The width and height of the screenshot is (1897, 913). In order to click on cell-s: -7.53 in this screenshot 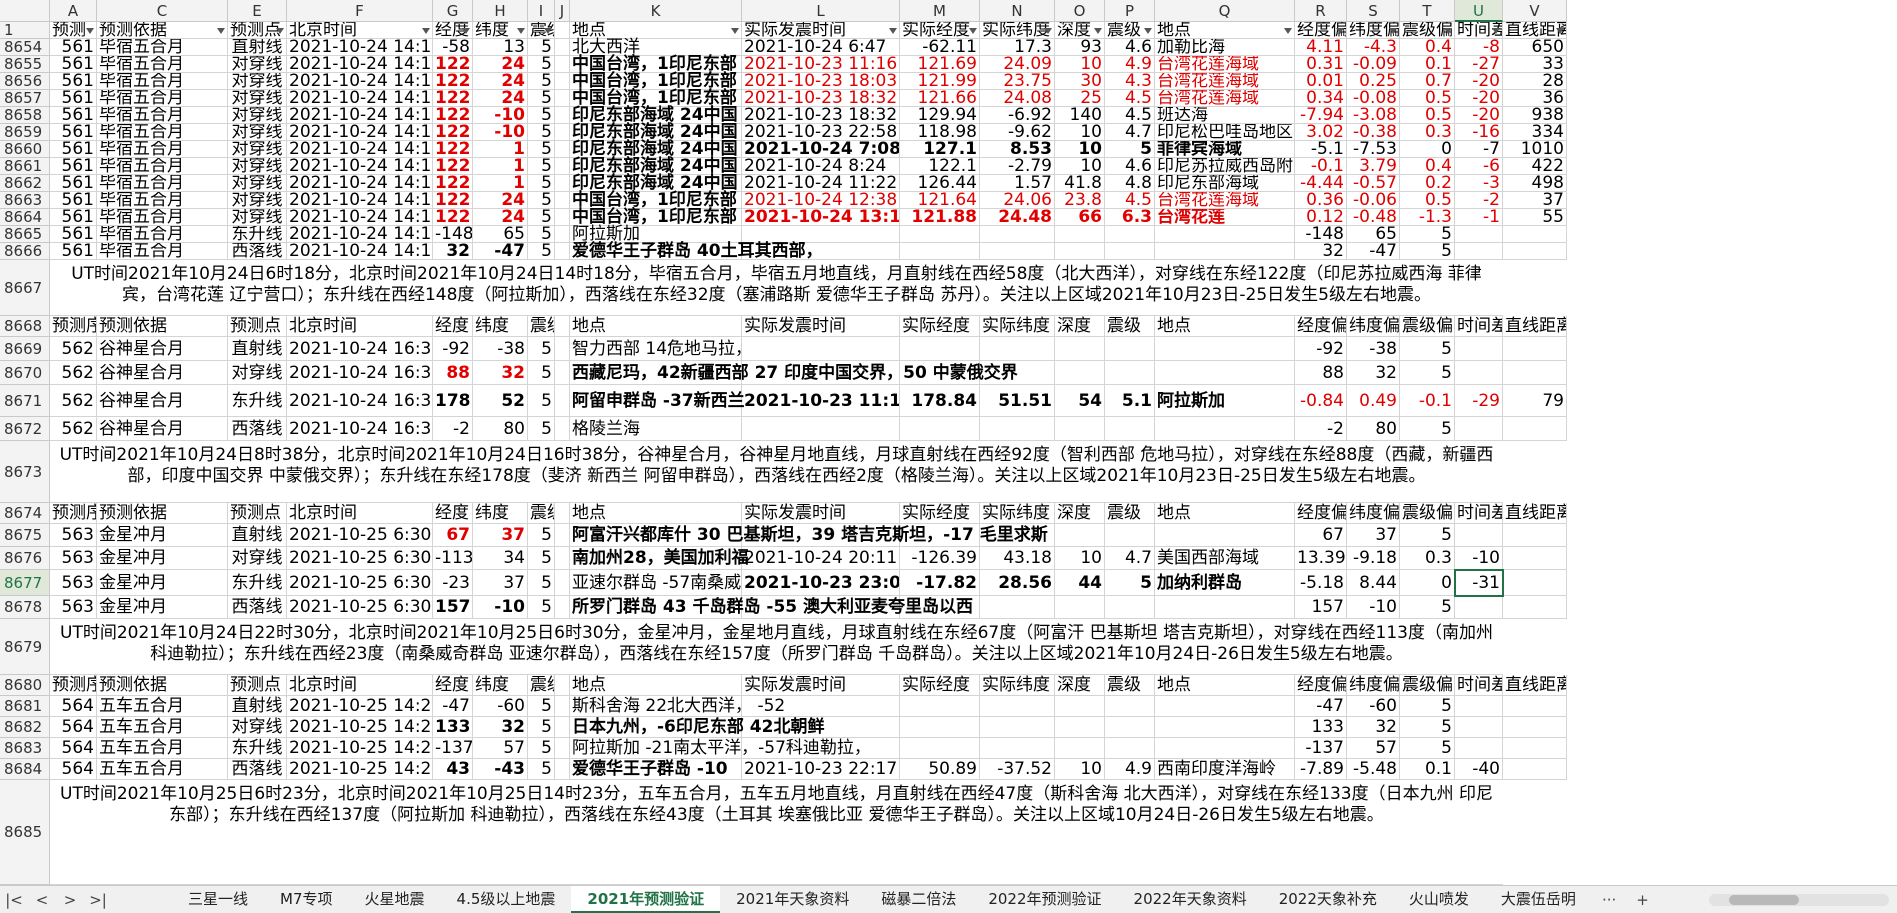, I will do `click(1373, 149)`.